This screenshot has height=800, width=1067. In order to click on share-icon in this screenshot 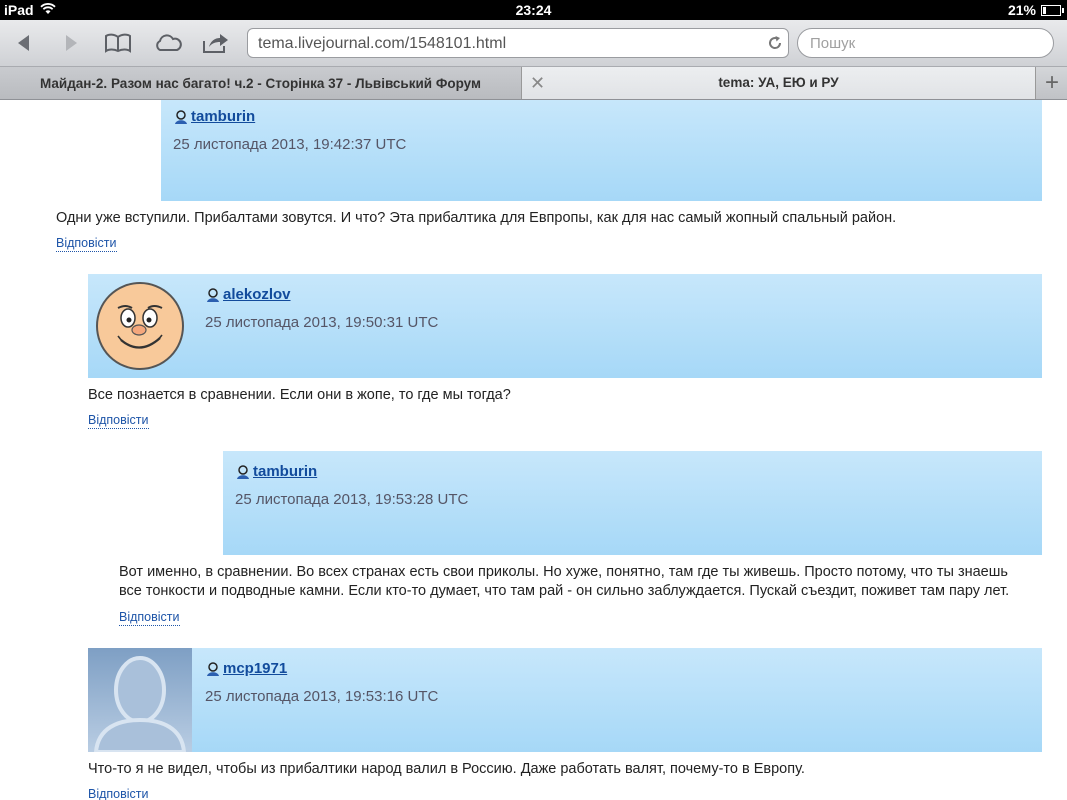, I will do `click(215, 43)`.